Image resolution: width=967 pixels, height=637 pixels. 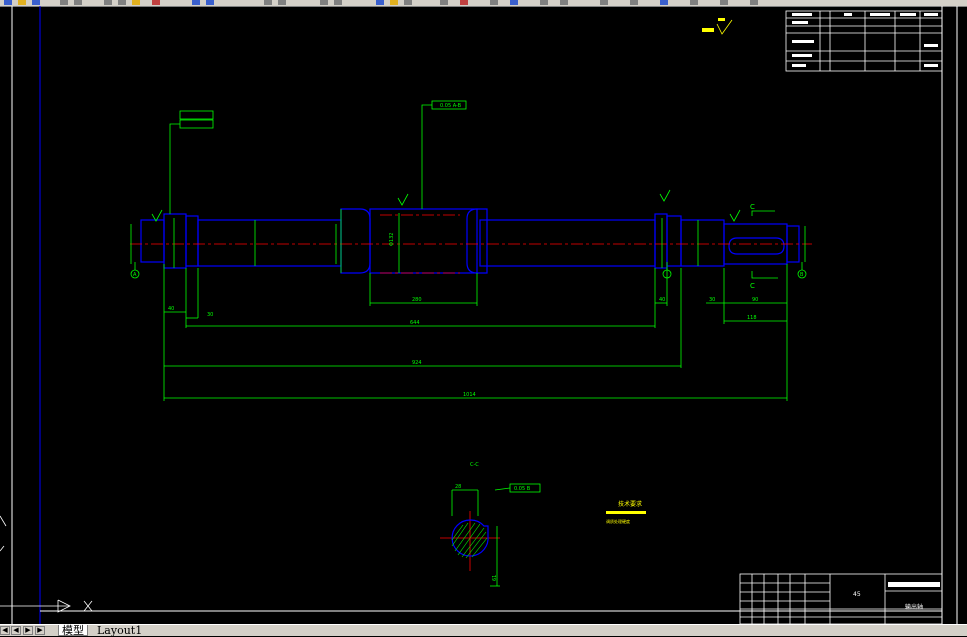 I want to click on dimension-texts: 40 30 280 40 30 90 118 644 924 1014, so click(x=463, y=347).